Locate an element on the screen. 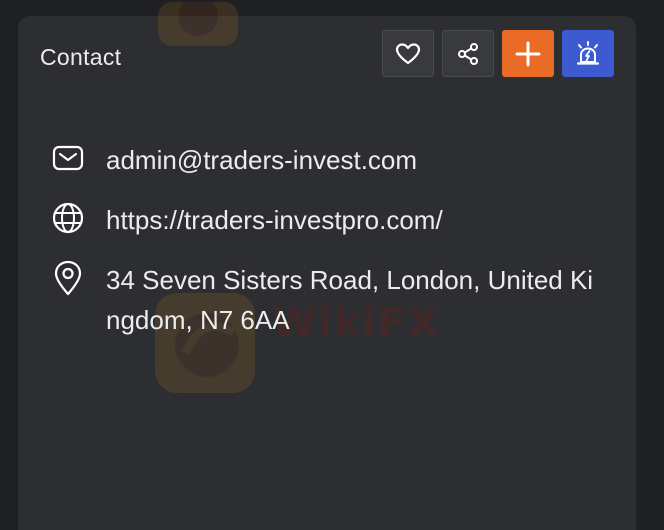 This screenshot has height=530, width=664. website-link: https://traders-investpro.com/ is located at coordinates (351, 220).